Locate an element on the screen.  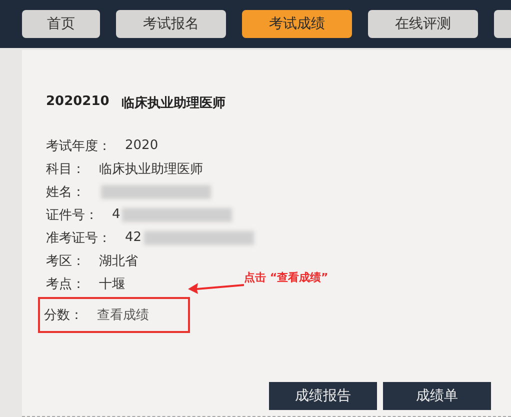
annotation-text: 点击 “查看成绩” is located at coordinates (286, 277).